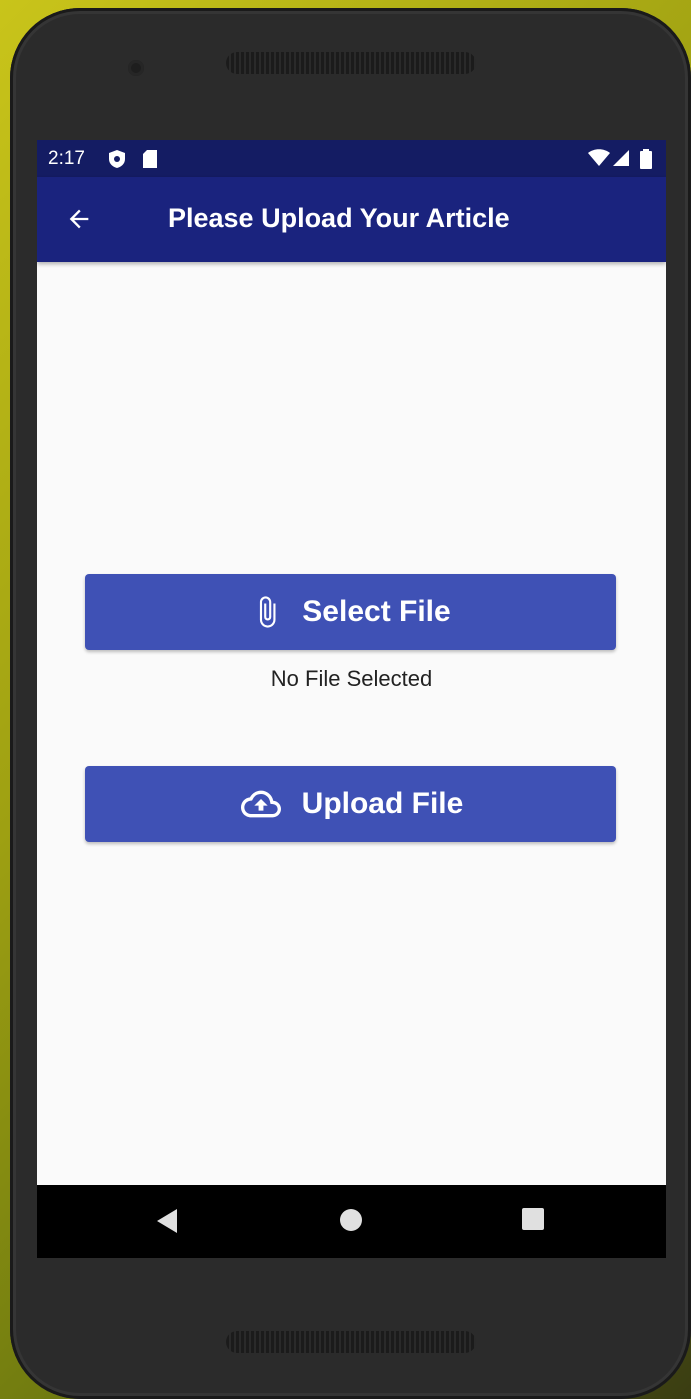  I want to click on shield-icon, so click(117, 159).